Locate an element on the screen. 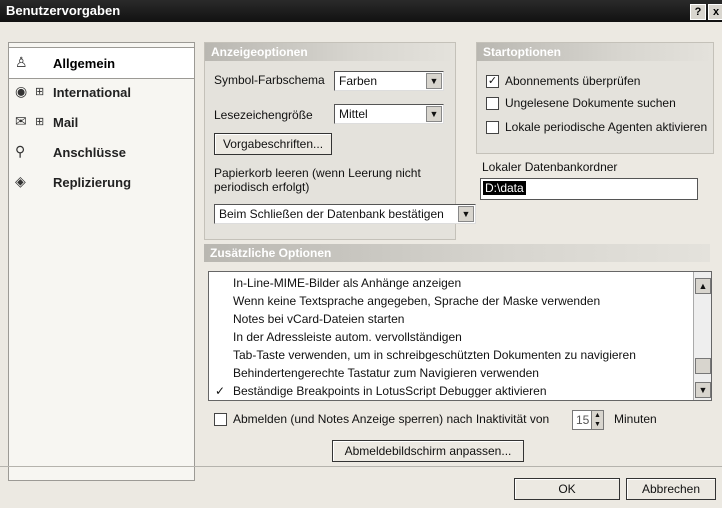 This screenshot has width=722, height=508. person-icon: ♙ is located at coordinates (21, 62).